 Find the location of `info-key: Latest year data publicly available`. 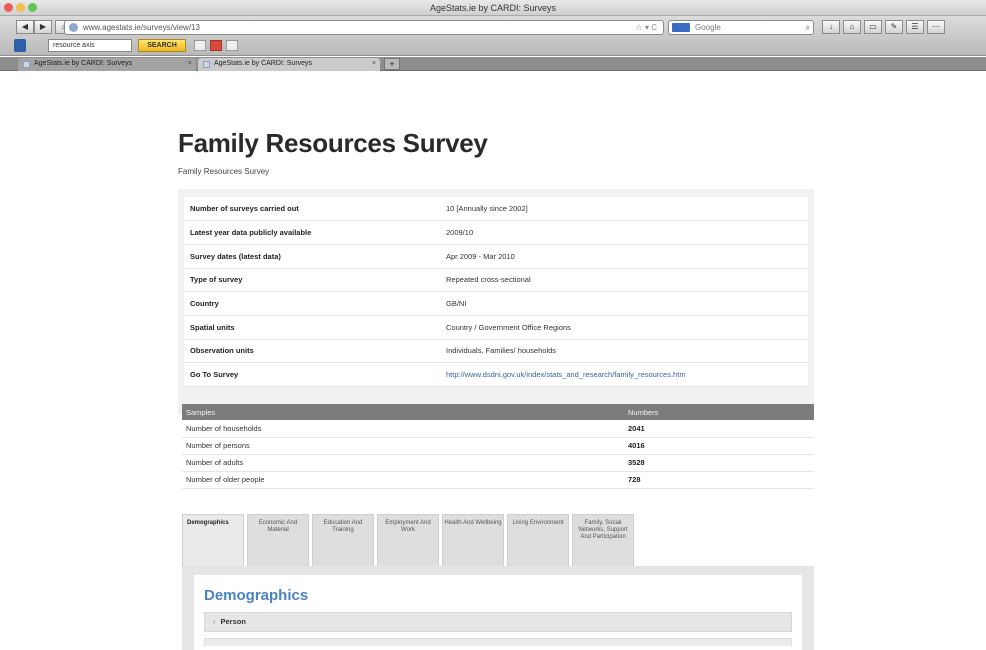

info-key: Latest year data publicly available is located at coordinates (312, 232).